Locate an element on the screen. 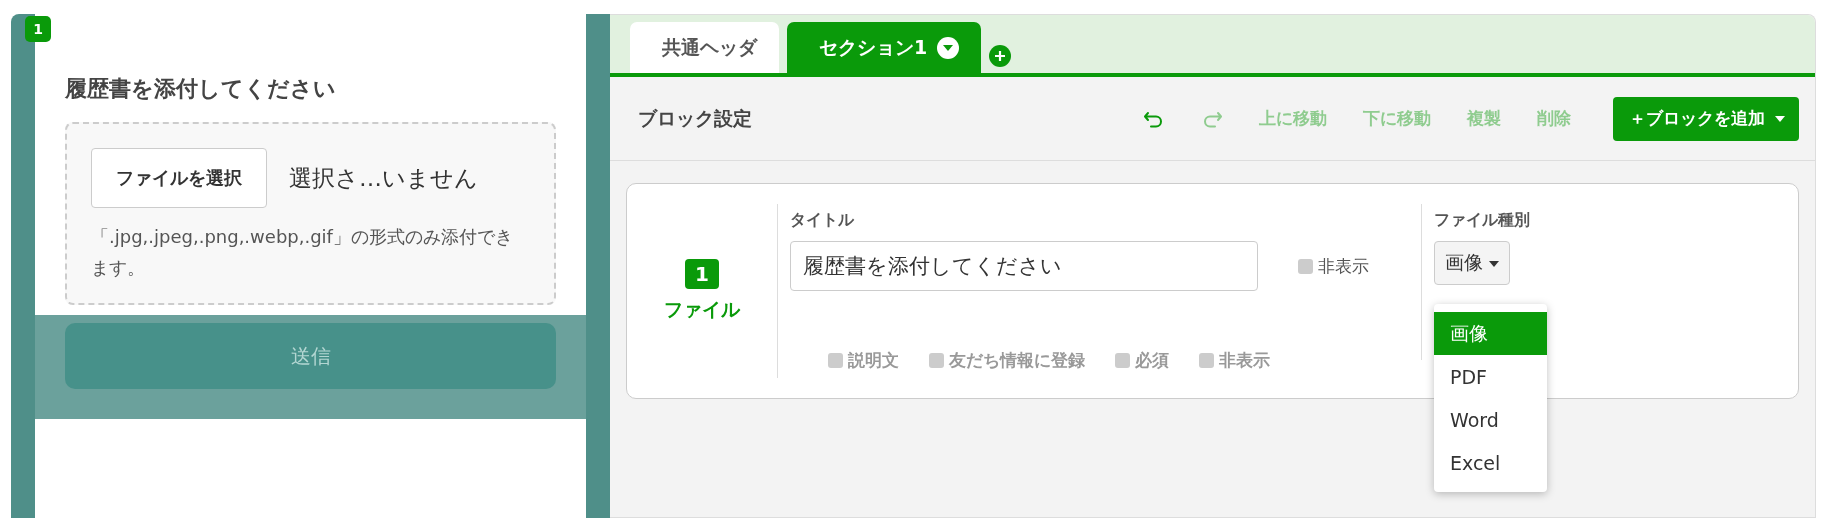 Image resolution: width=1846 pixels, height=518 pixels. section-tab: セクション1 is located at coordinates (884, 47).